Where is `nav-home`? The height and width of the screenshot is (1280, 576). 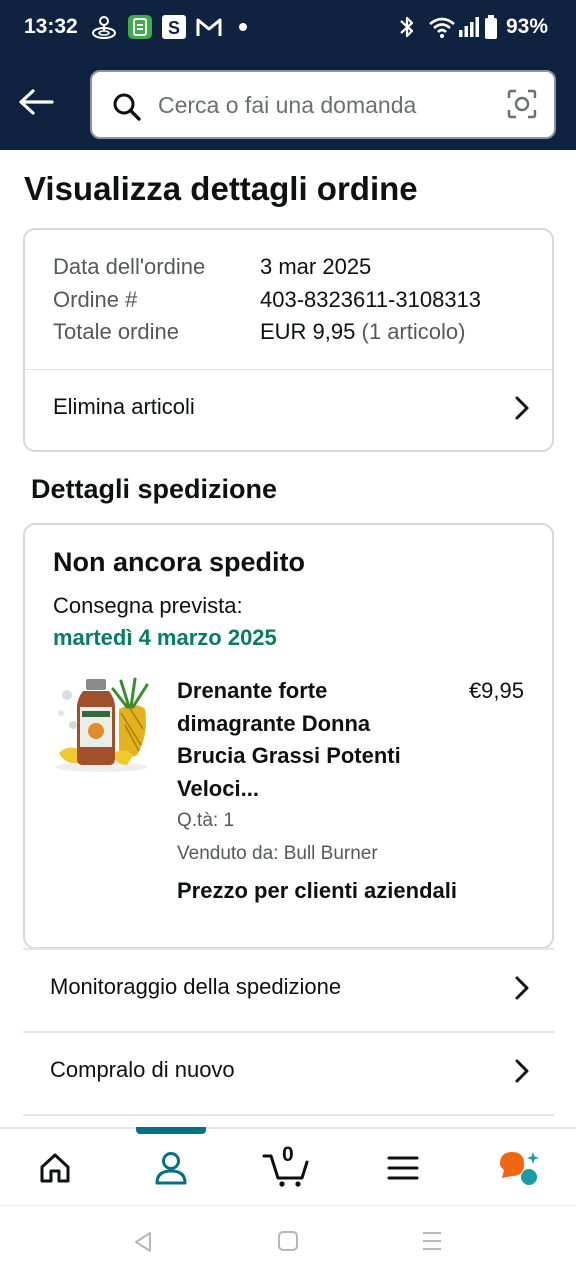 nav-home is located at coordinates (55, 1168).